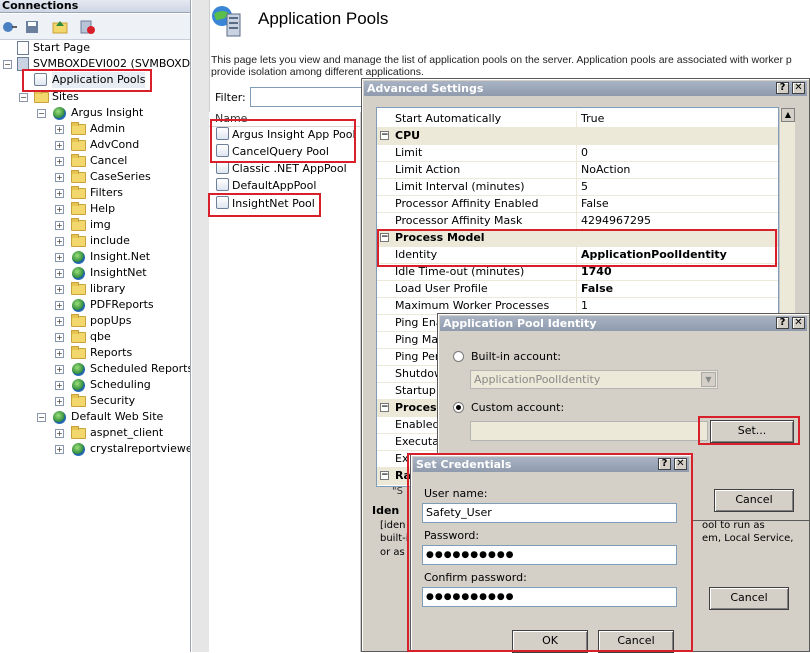 The width and height of the screenshot is (810, 653). Describe the element at coordinates (95, 80) in the screenshot. I see `tree-item-application-pools: Application Pools` at that location.